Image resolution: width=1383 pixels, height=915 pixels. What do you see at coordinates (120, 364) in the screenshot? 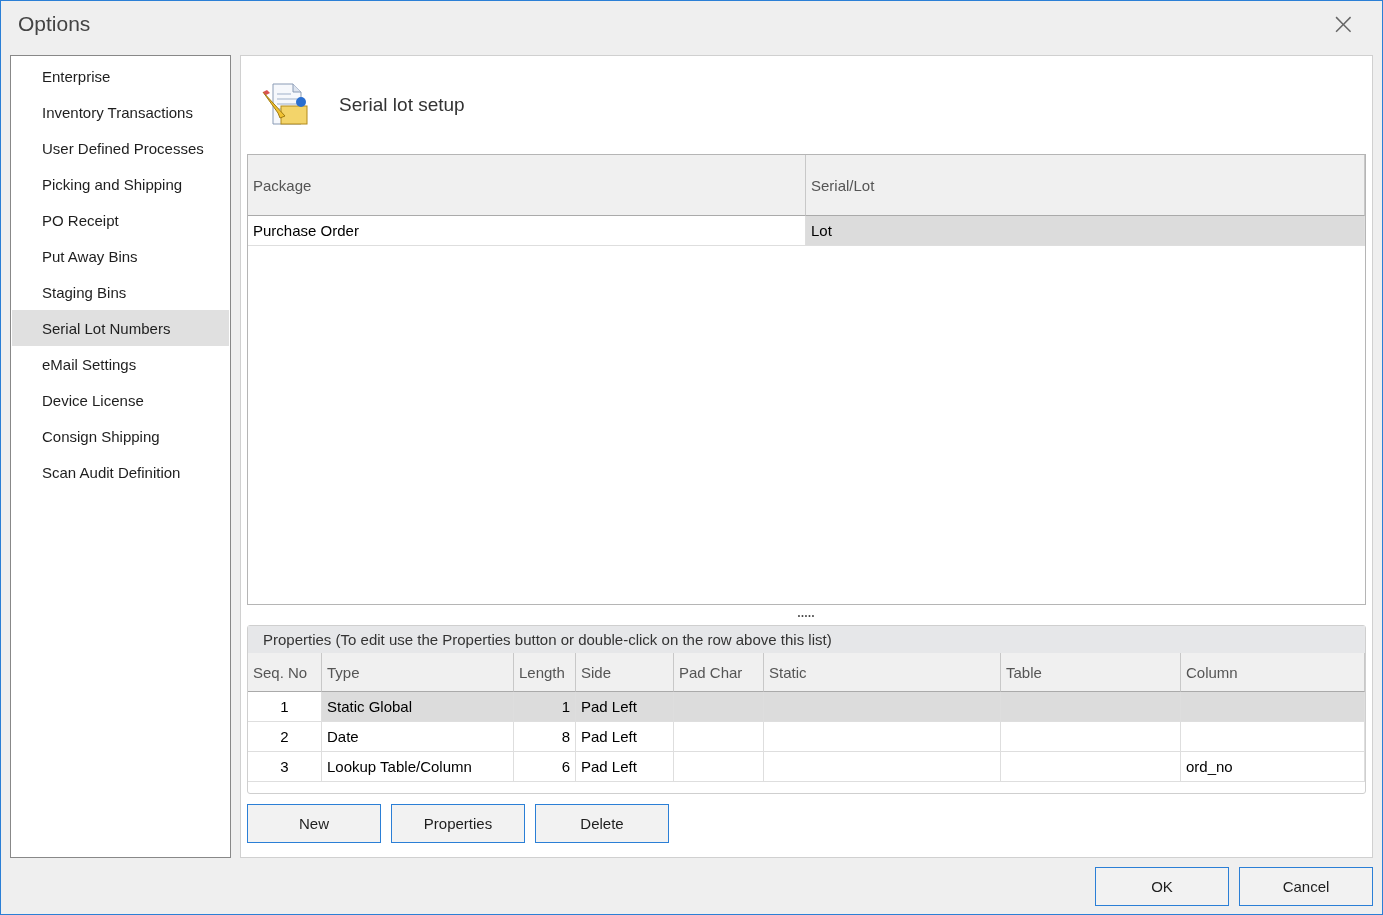
I see `sidebar-item: eMail Settings` at bounding box center [120, 364].